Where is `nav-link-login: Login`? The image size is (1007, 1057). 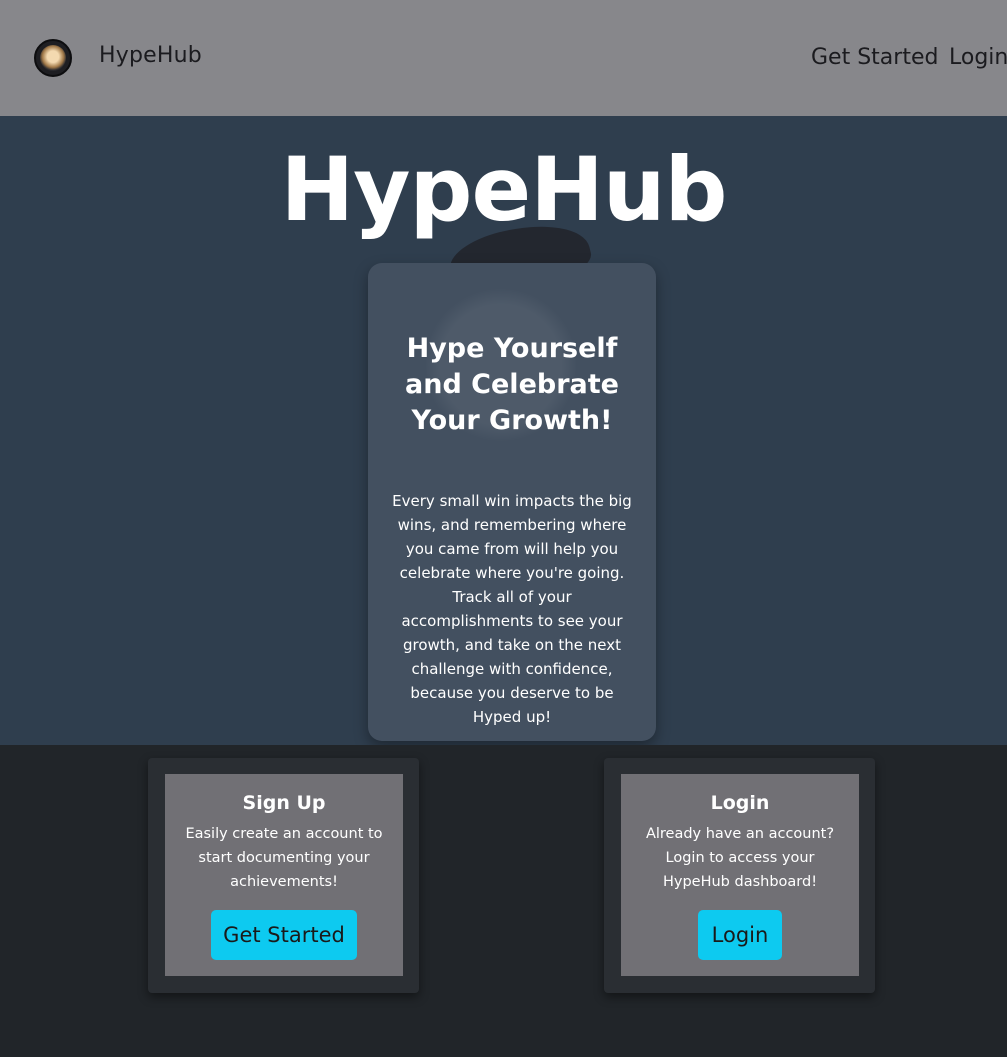 nav-link-login: Login is located at coordinates (978, 57).